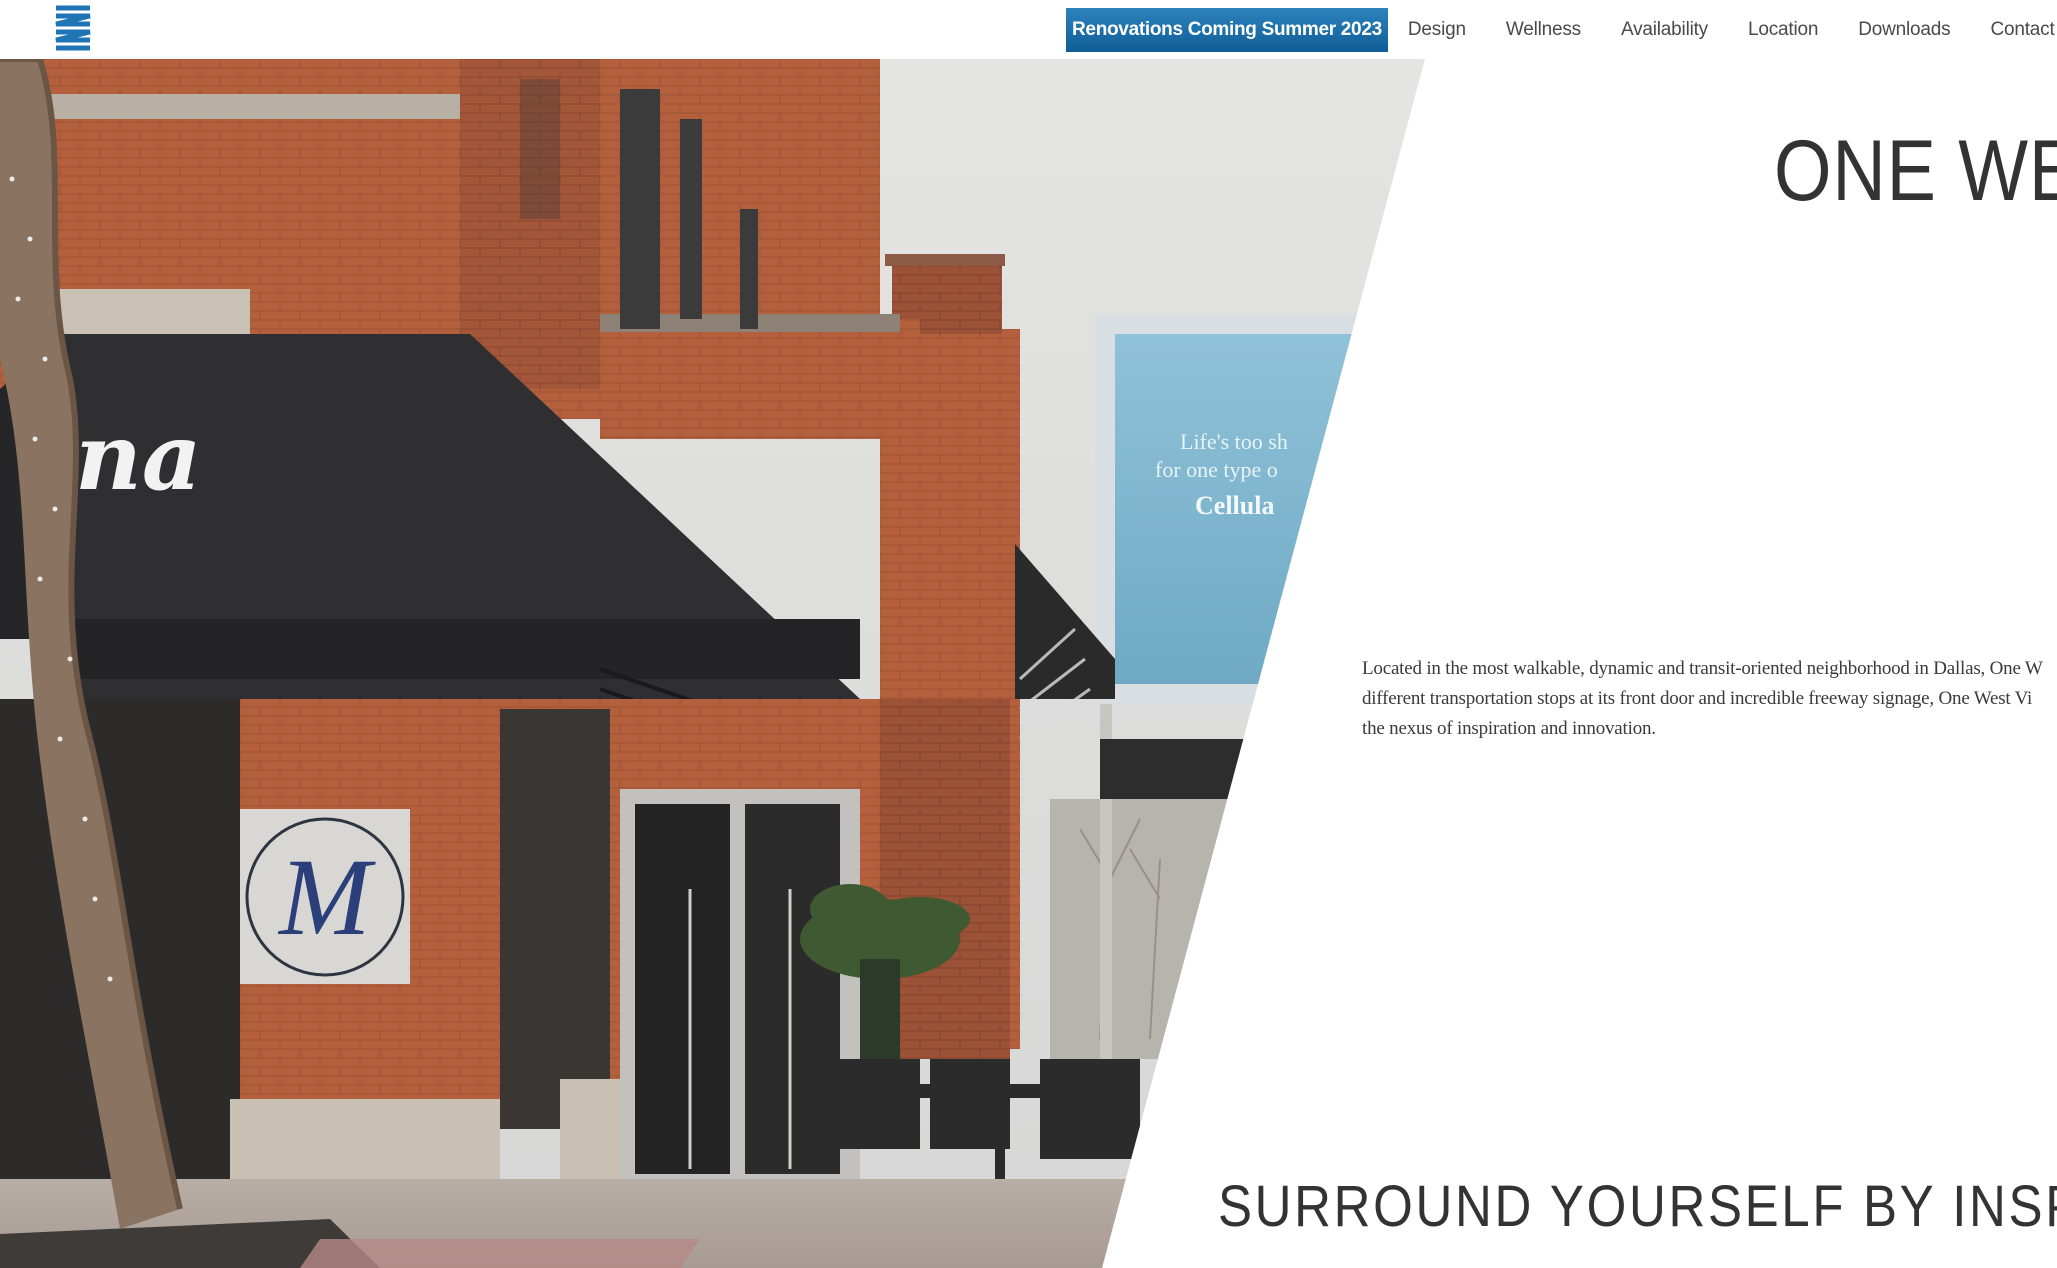 This screenshot has height=1268, width=2057. I want to click on renovations-cta-button: Renovations Coming Summer 2023, so click(1227, 29).